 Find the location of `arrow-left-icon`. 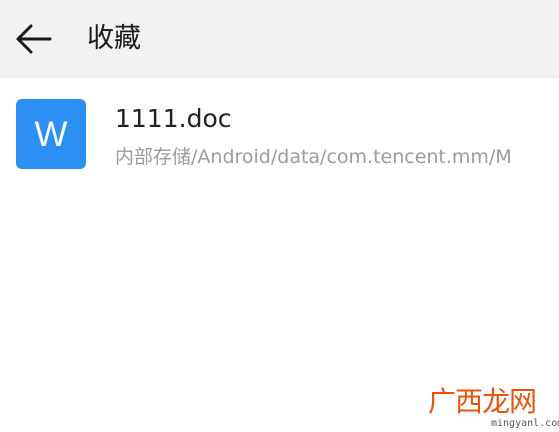

arrow-left-icon is located at coordinates (34, 39).